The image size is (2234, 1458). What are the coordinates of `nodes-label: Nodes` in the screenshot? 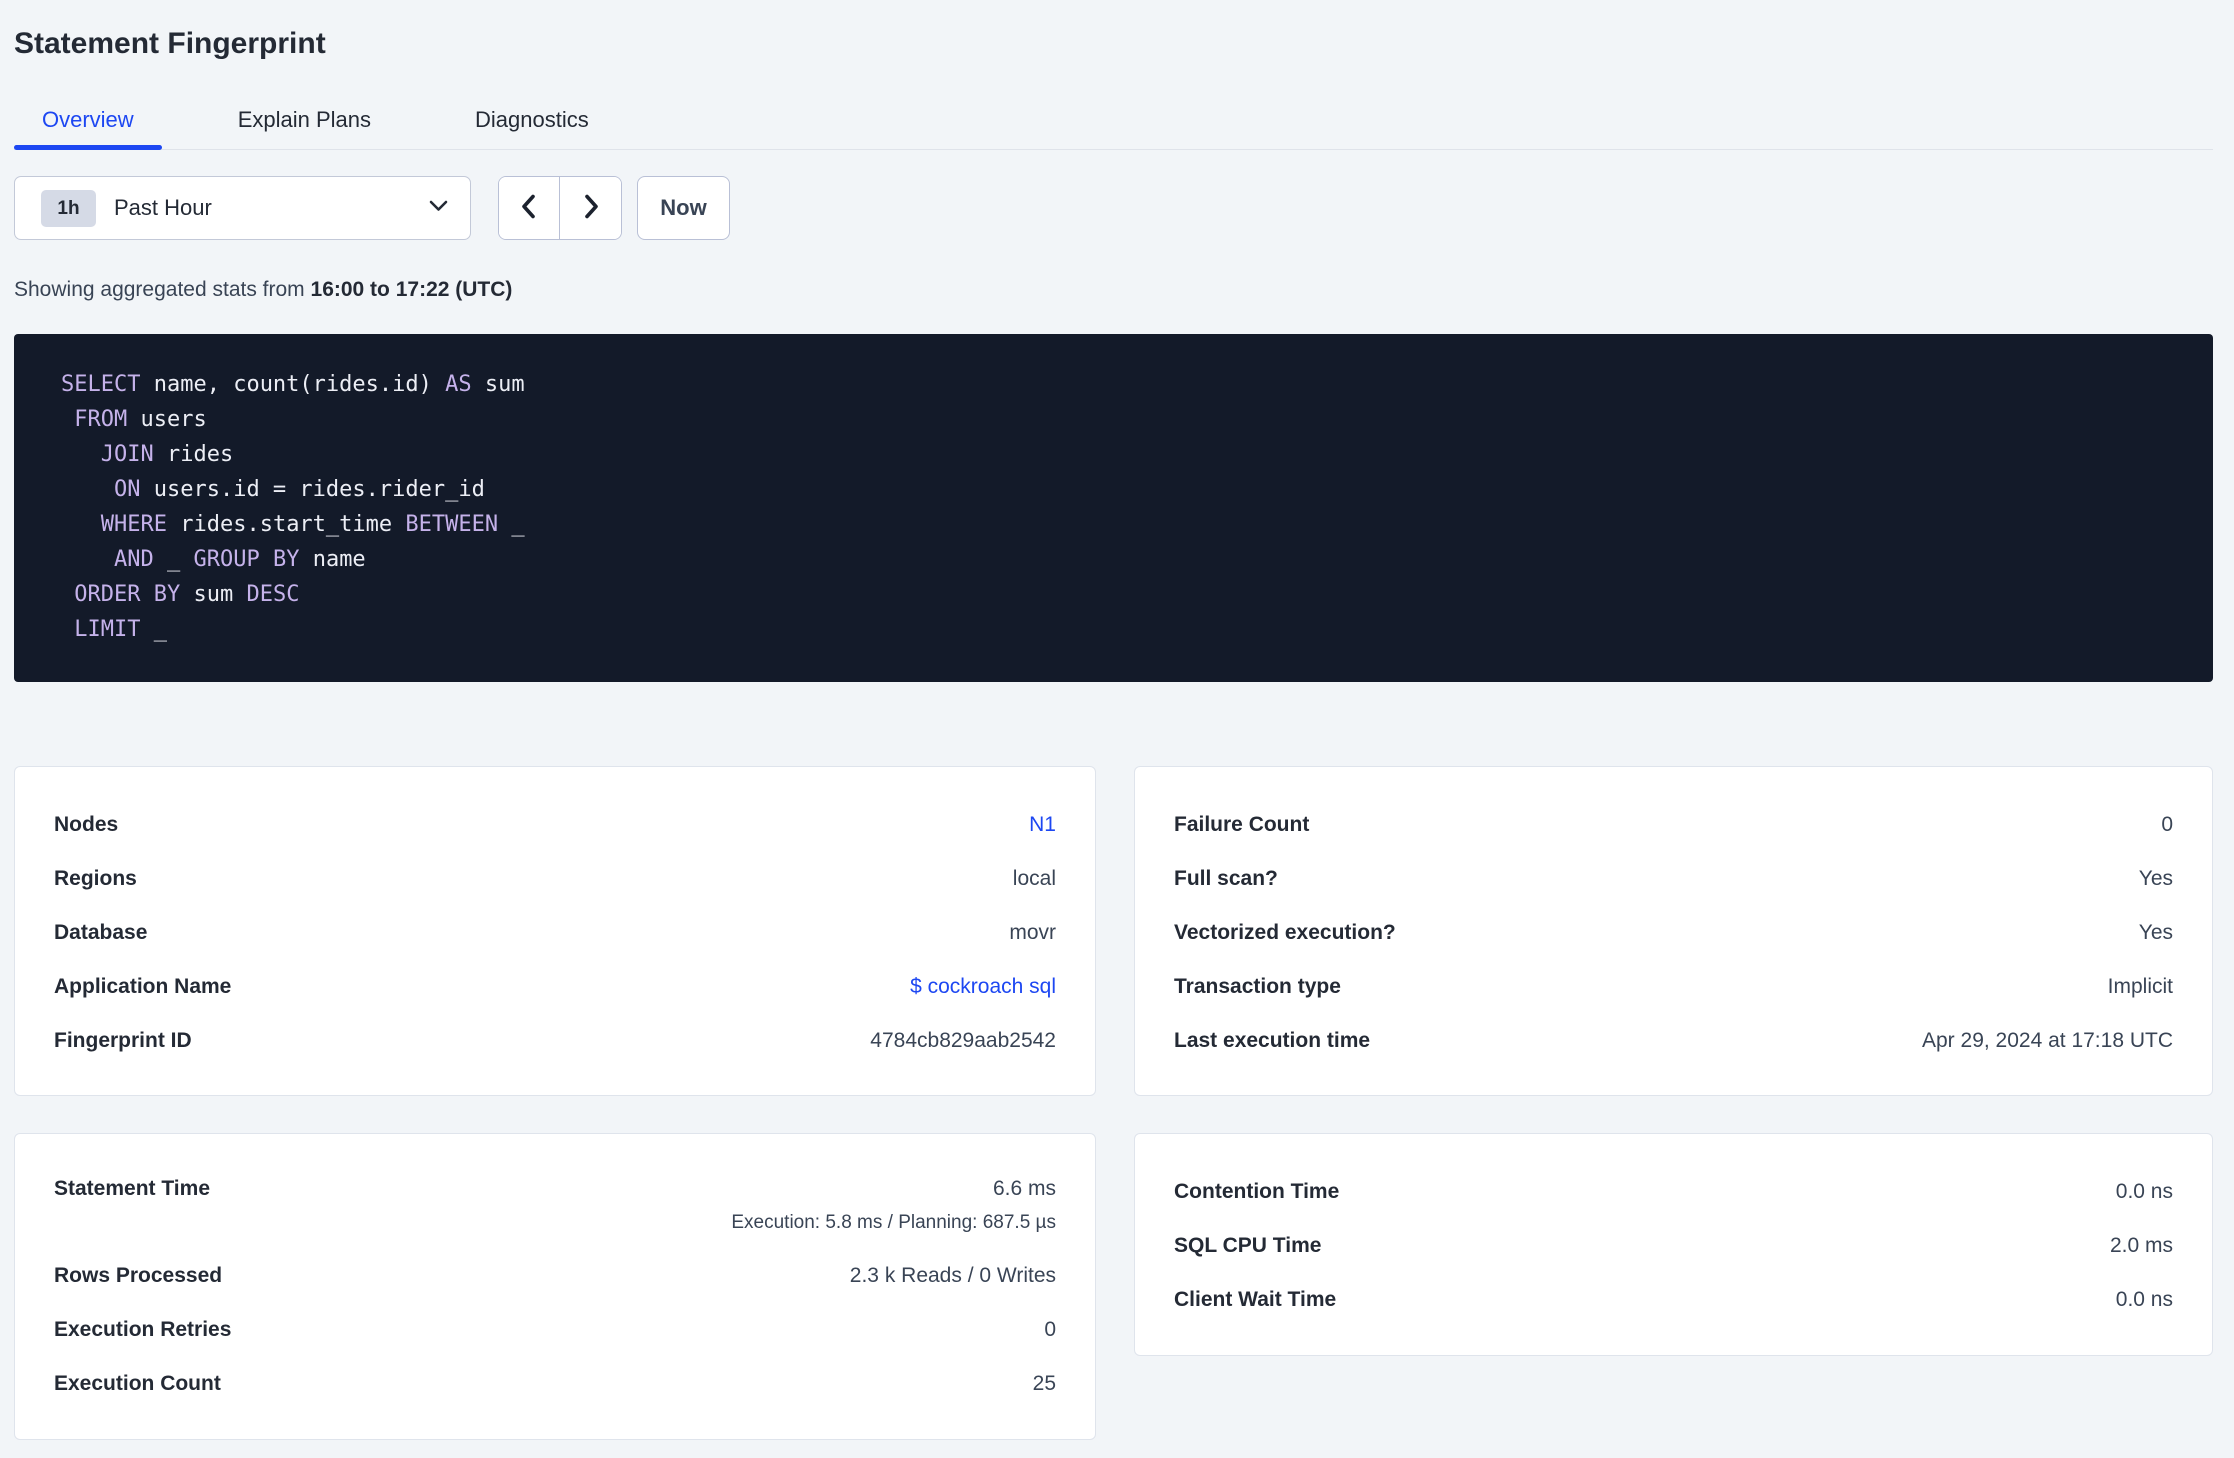 It's located at (86, 824).